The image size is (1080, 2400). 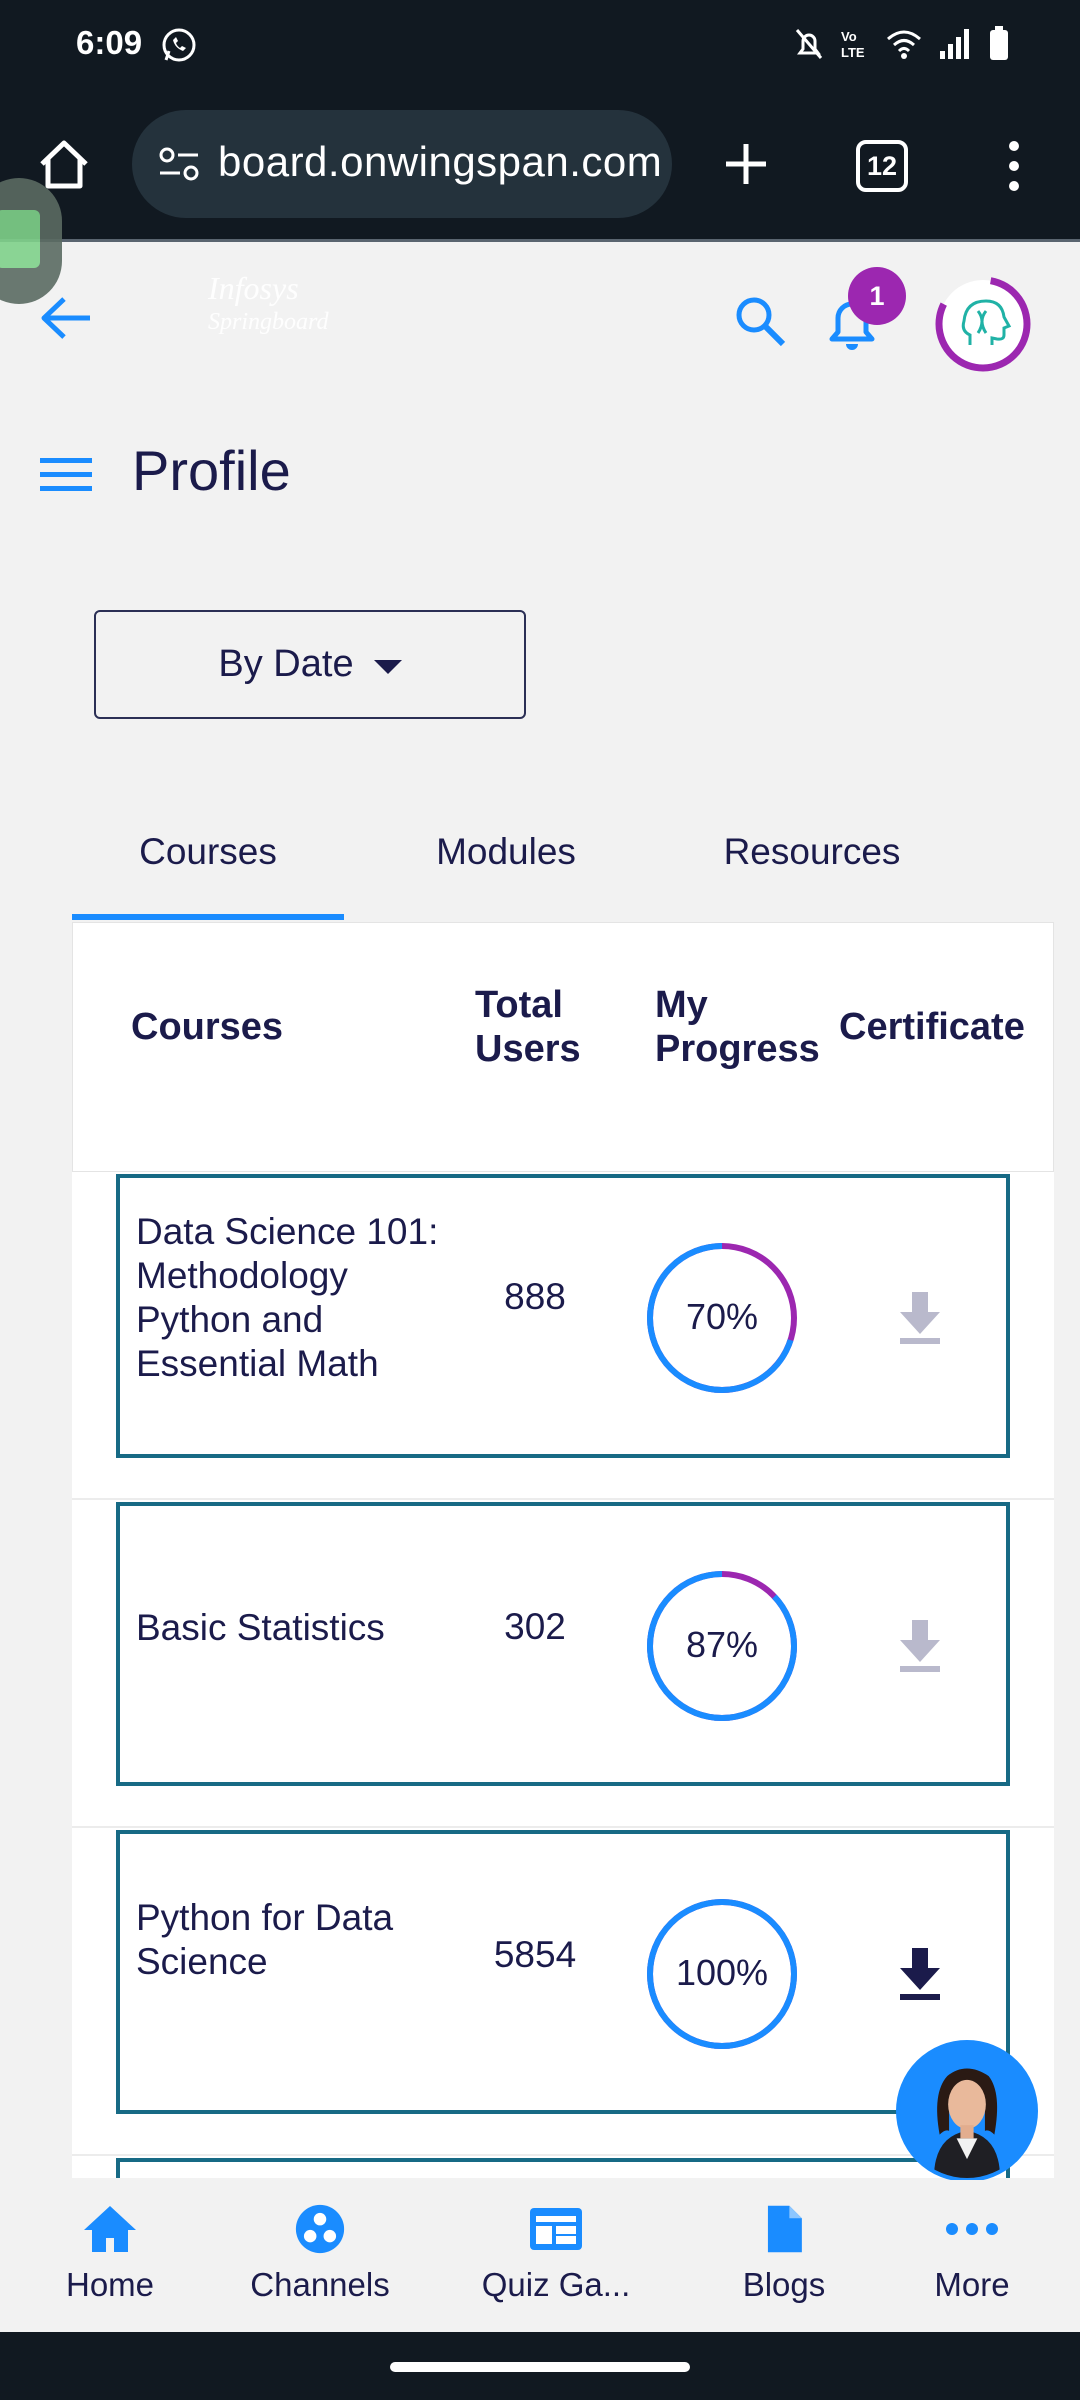 I want to click on svg-text: LTE, so click(x=853, y=52).